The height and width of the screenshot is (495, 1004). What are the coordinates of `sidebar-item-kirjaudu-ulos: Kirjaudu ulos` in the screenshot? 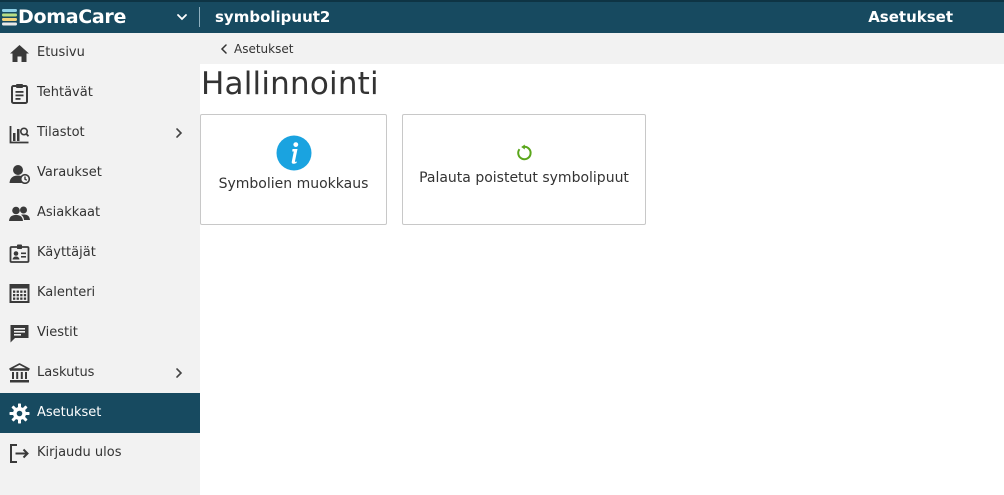 It's located at (100, 453).